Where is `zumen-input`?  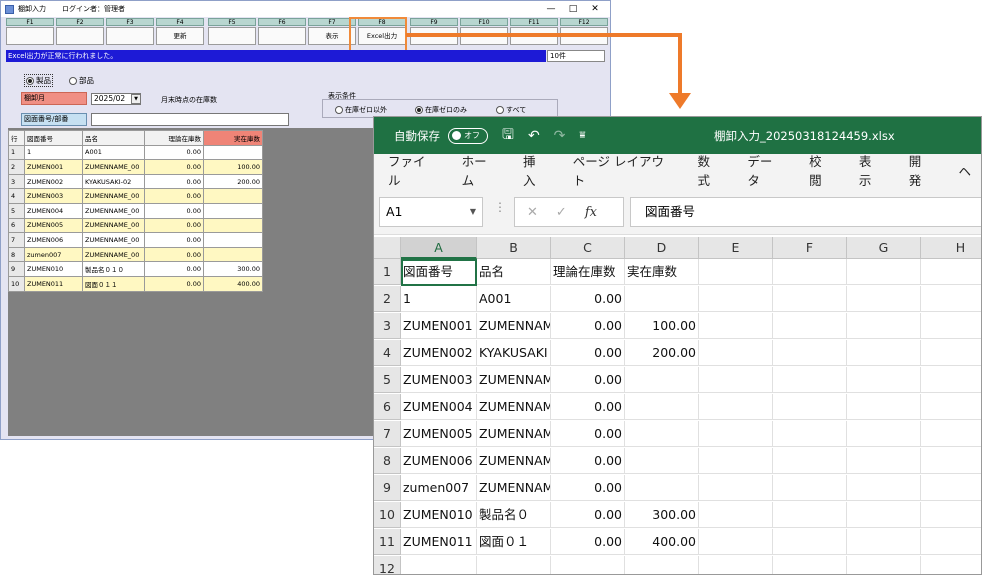 zumen-input is located at coordinates (190, 119).